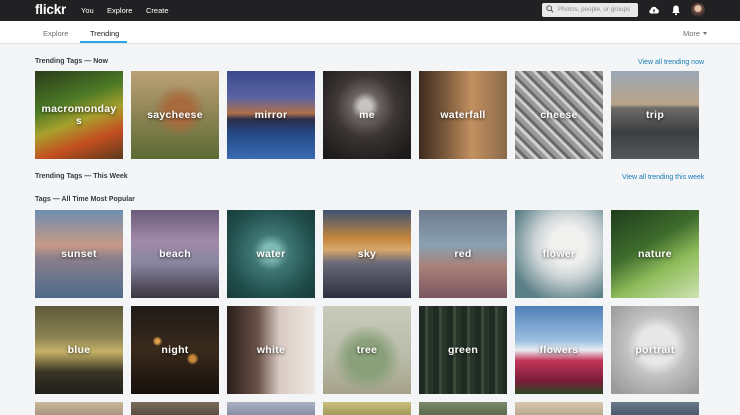 The width and height of the screenshot is (740, 415). What do you see at coordinates (55, 33) in the screenshot?
I see `tab-explore: Explore` at bounding box center [55, 33].